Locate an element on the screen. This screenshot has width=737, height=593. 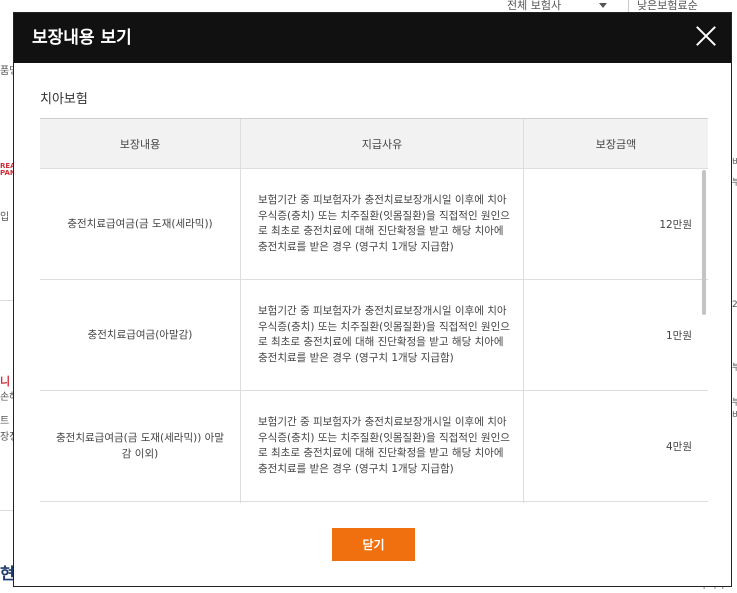
column-header-reason: 지급사유 is located at coordinates (381, 143).